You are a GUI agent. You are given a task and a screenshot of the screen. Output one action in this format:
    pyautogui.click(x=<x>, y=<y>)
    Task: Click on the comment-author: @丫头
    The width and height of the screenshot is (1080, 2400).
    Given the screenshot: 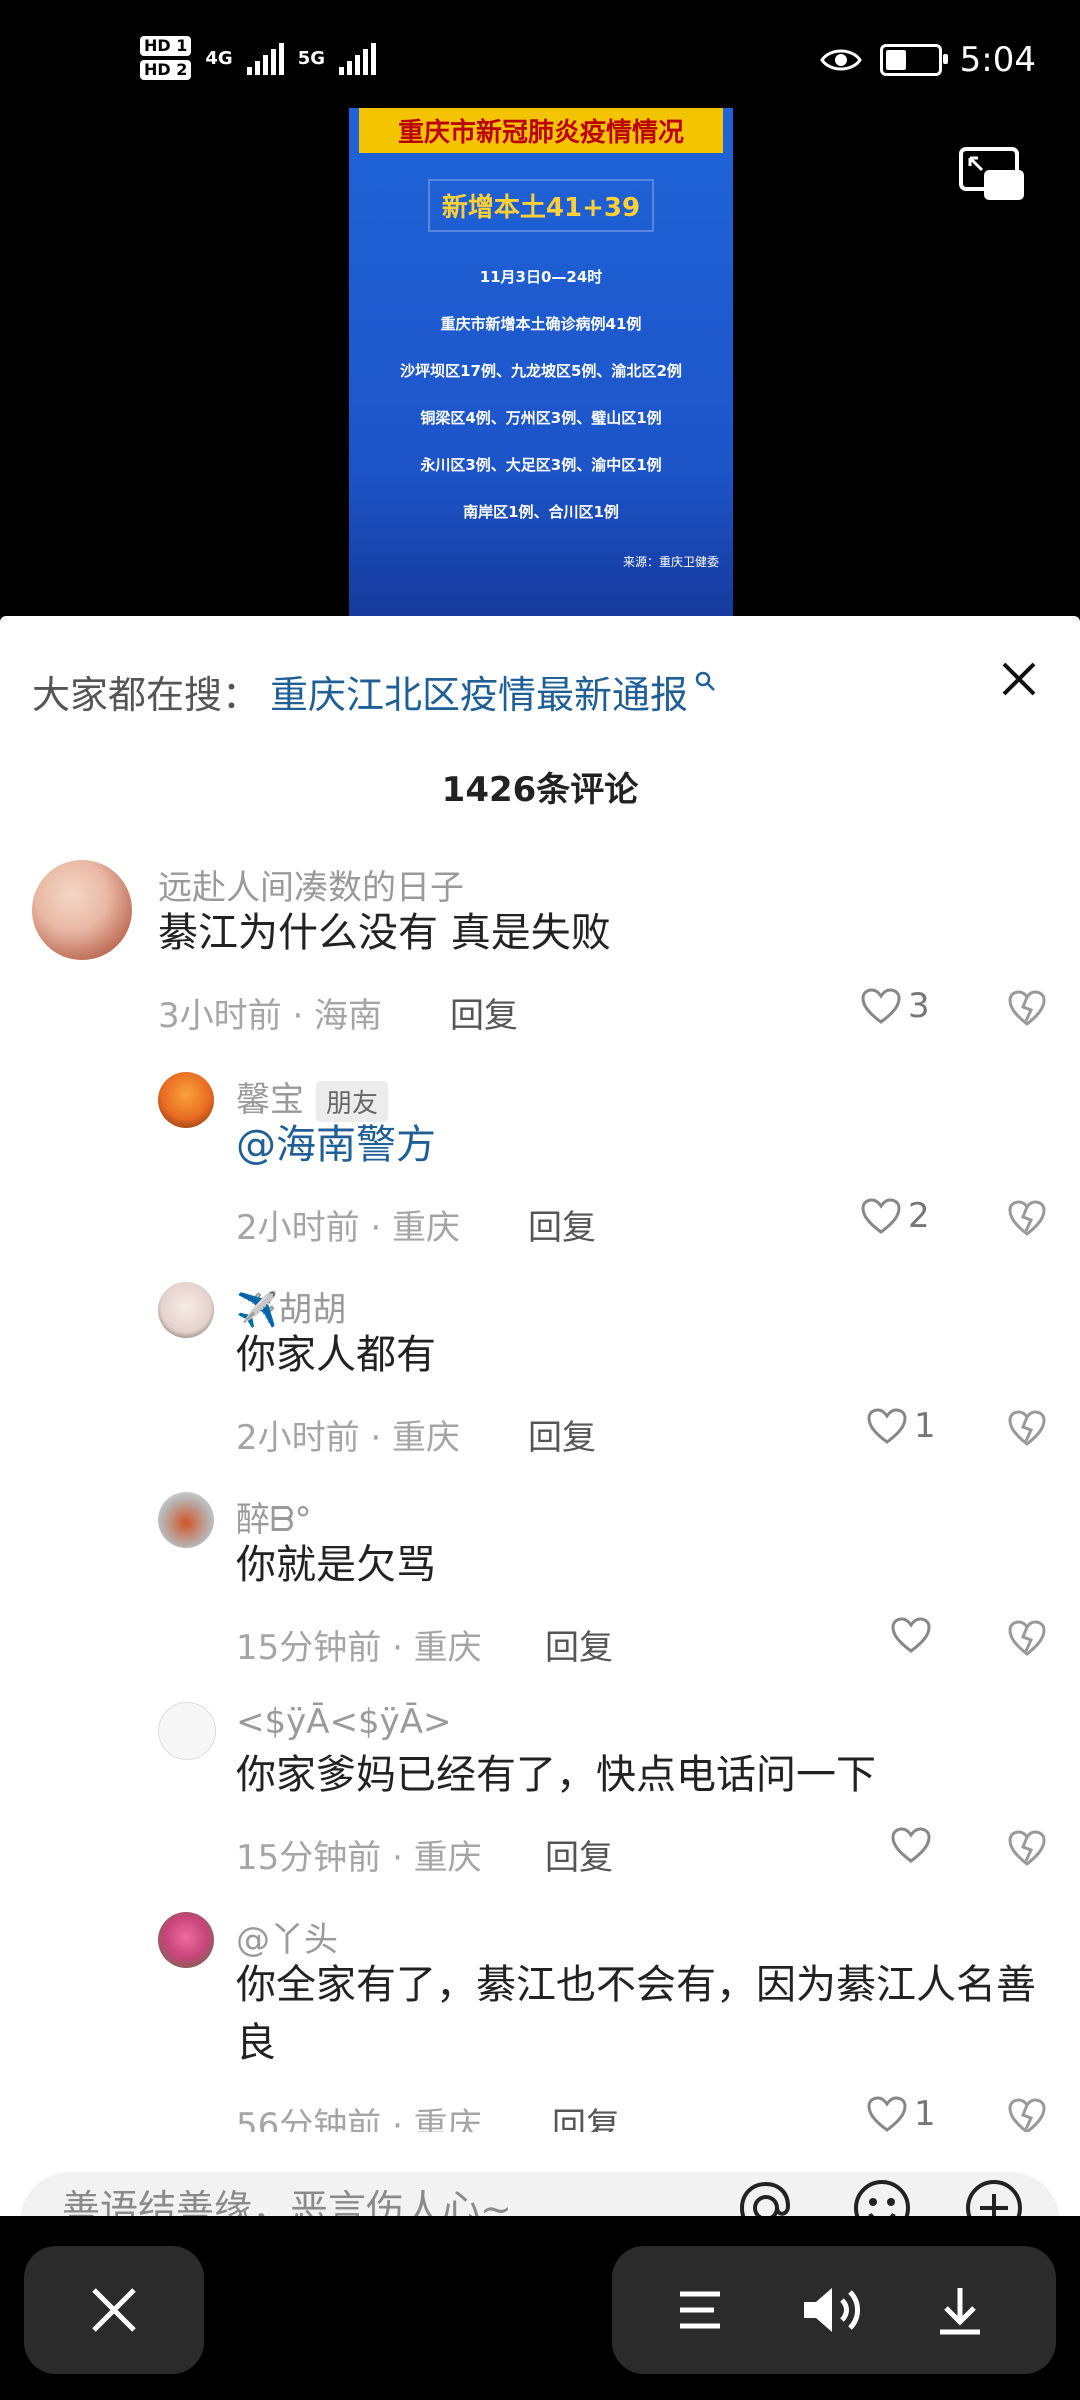 What is the action you would take?
    pyautogui.click(x=287, y=1936)
    